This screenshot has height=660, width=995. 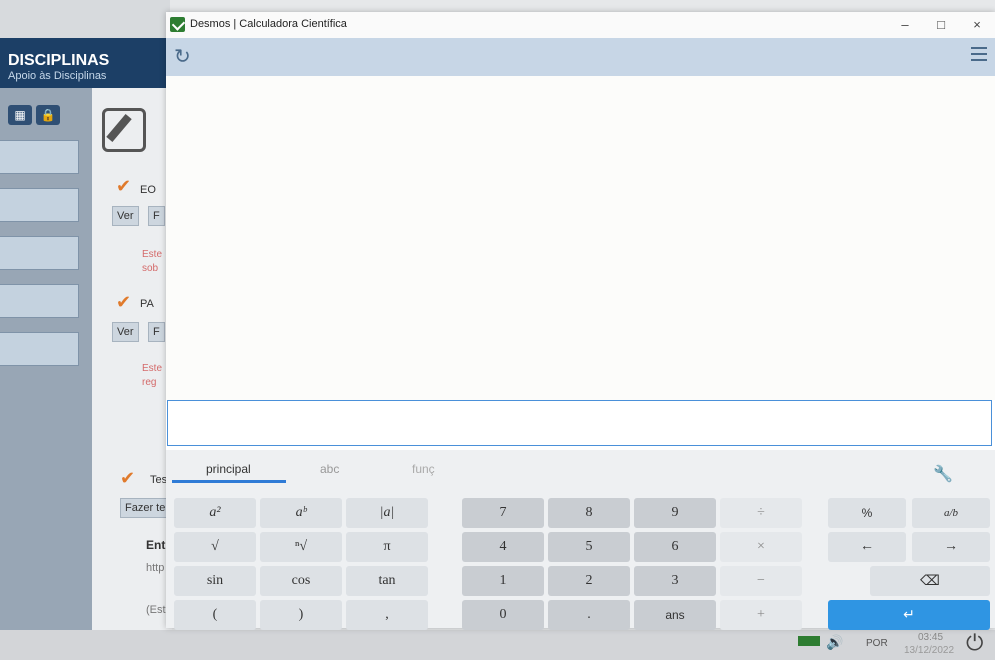 What do you see at coordinates (215, 547) in the screenshot?
I see `key-sqrt: √` at bounding box center [215, 547].